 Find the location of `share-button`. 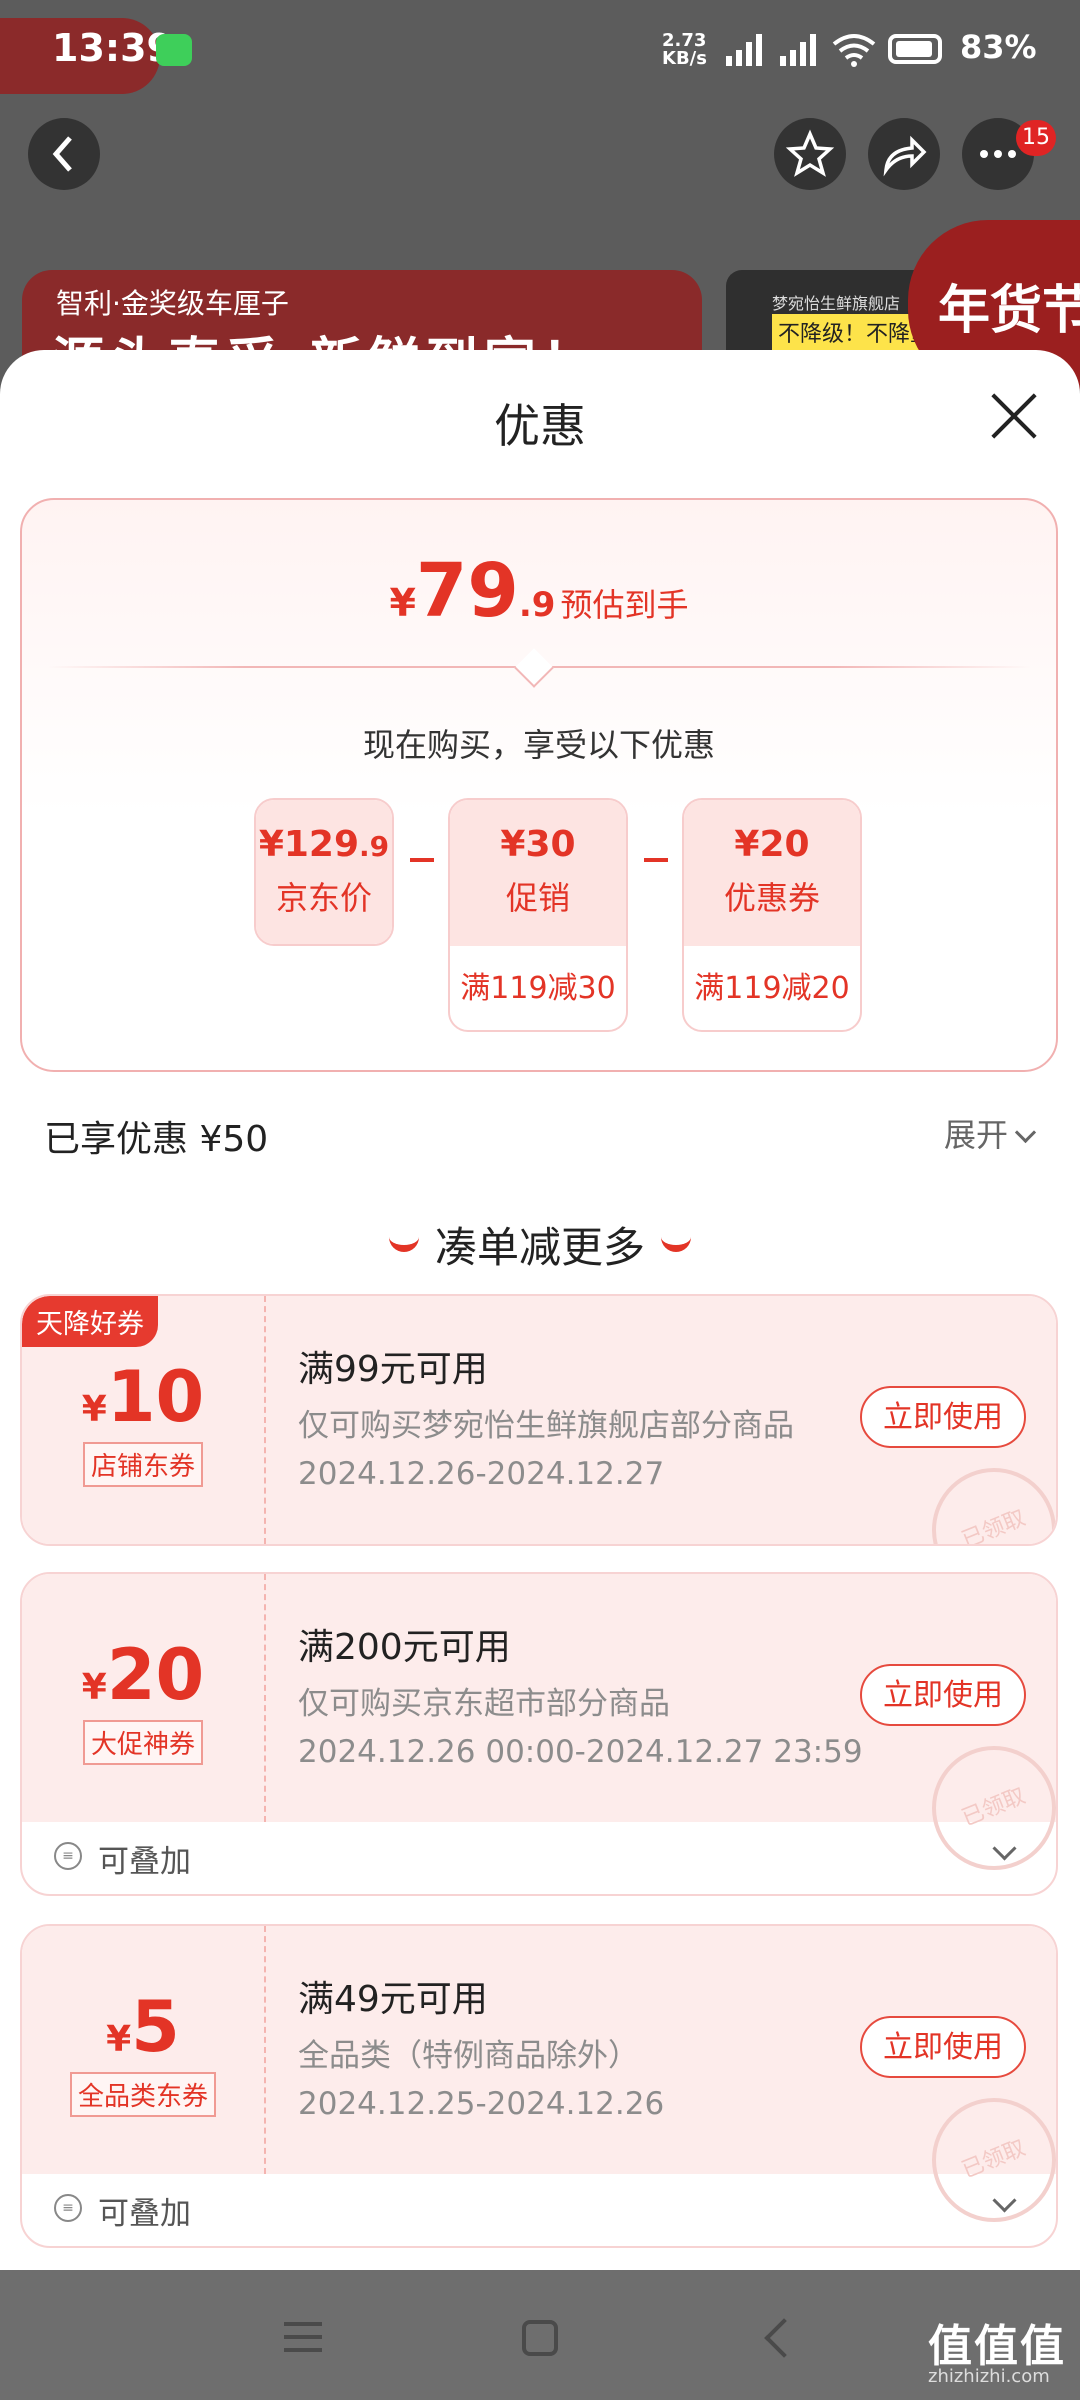

share-button is located at coordinates (904, 154).